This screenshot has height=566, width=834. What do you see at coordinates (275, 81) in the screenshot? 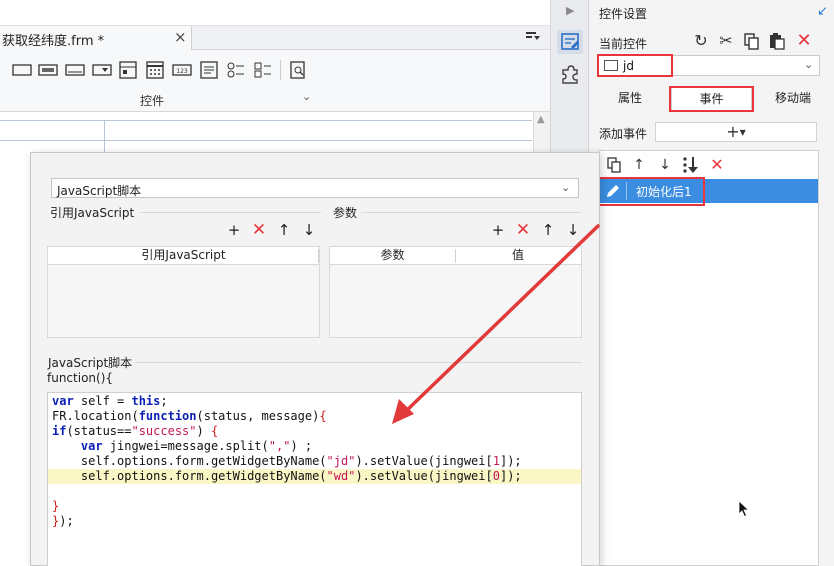
I see `widget-toolbar: 123 控件 ⌄` at bounding box center [275, 81].